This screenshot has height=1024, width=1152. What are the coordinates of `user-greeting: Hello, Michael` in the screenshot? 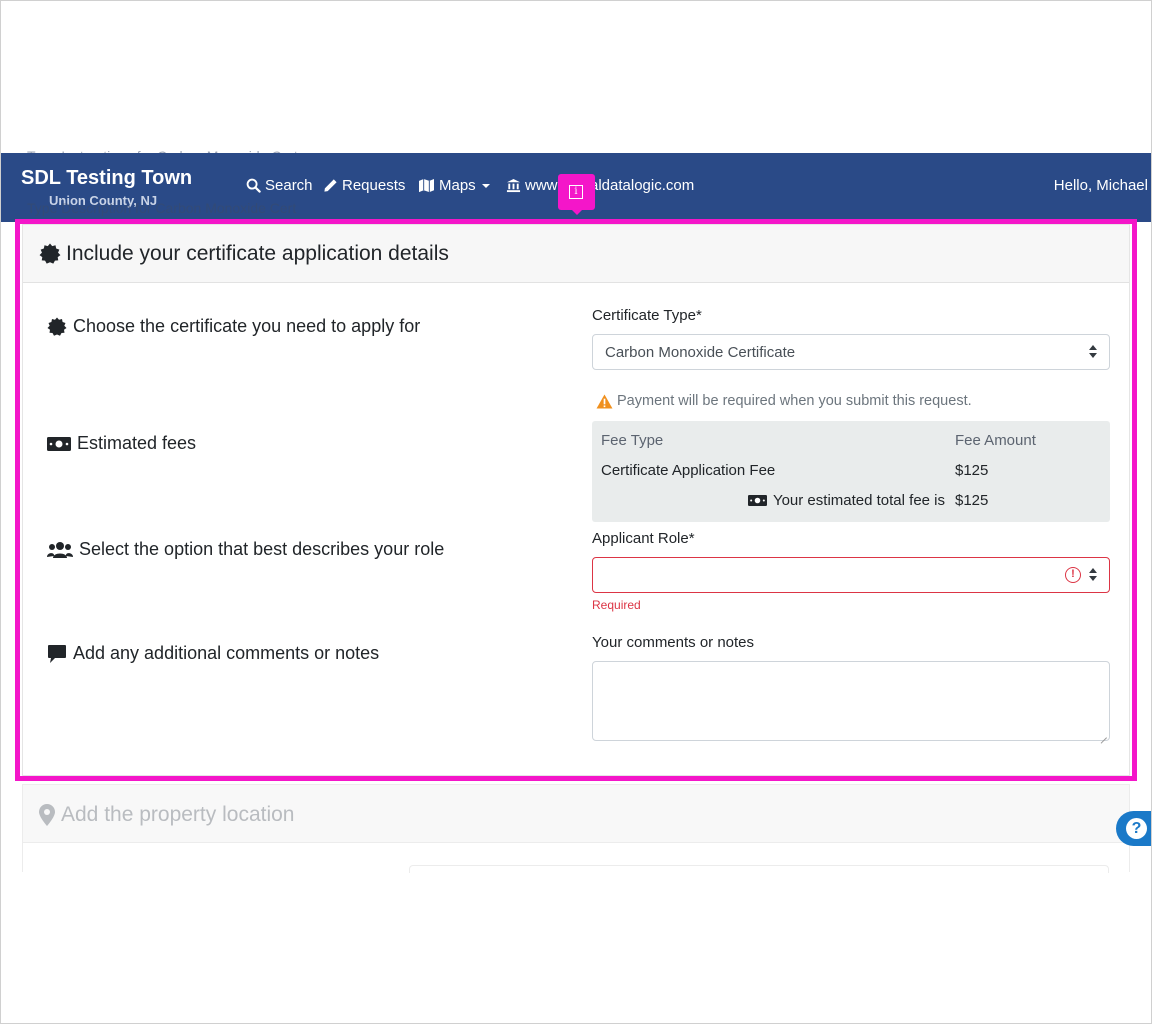 It's located at (1101, 185).